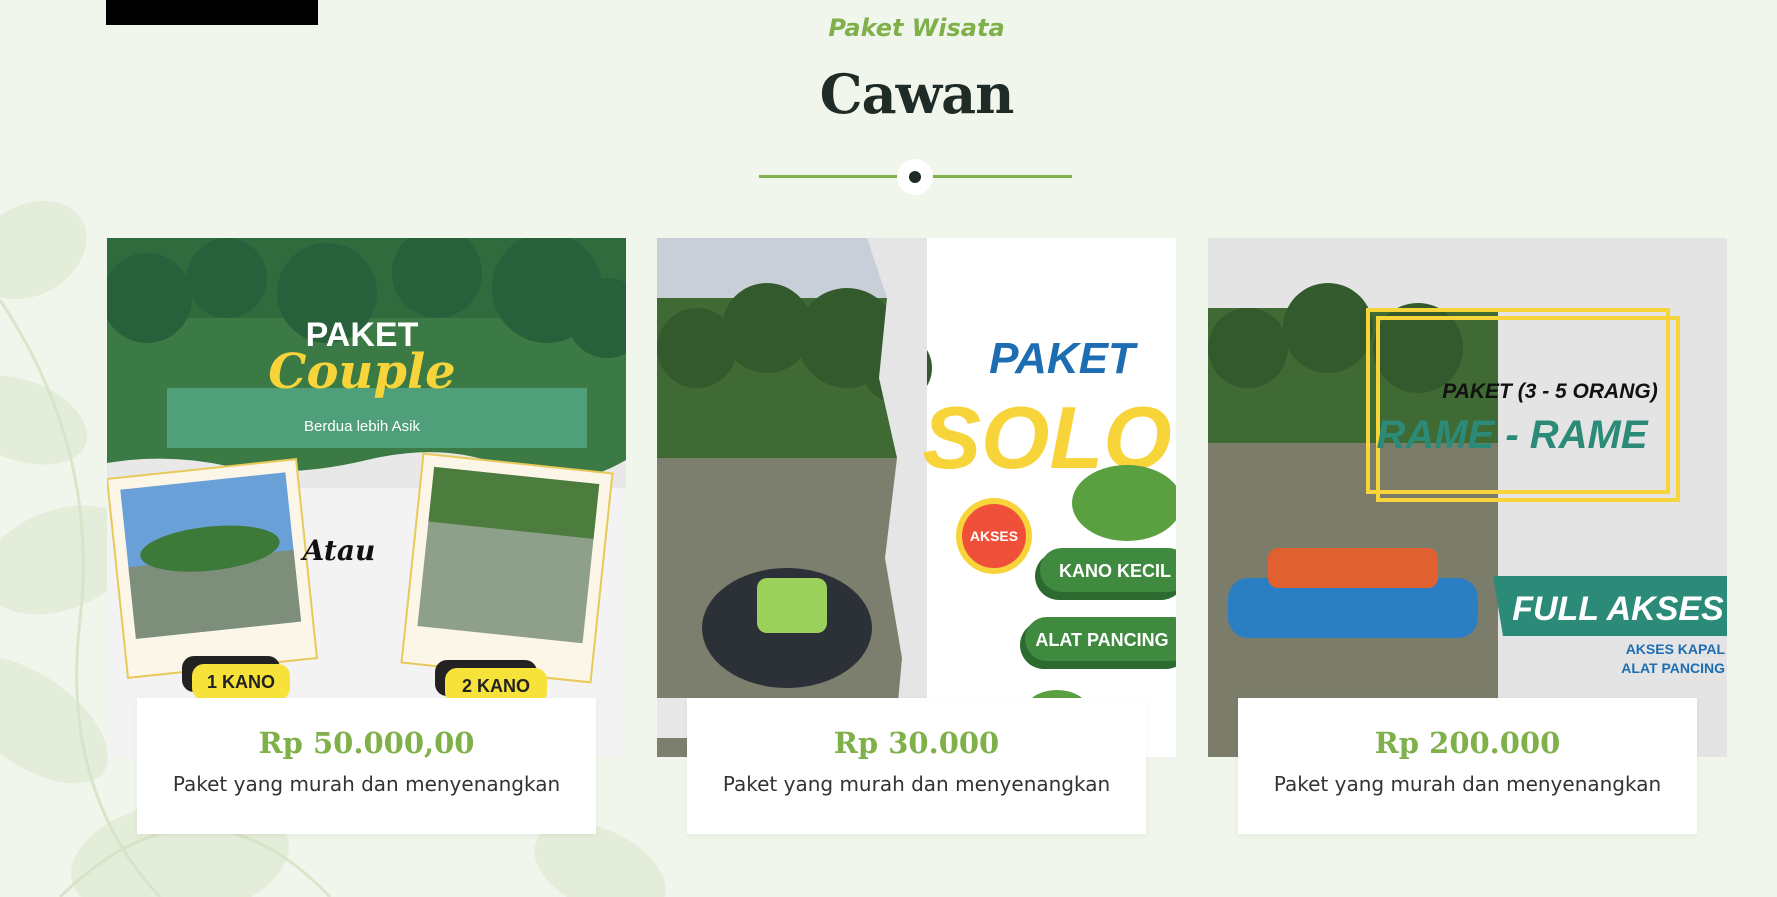  I want to click on title-divider, so click(915, 177).